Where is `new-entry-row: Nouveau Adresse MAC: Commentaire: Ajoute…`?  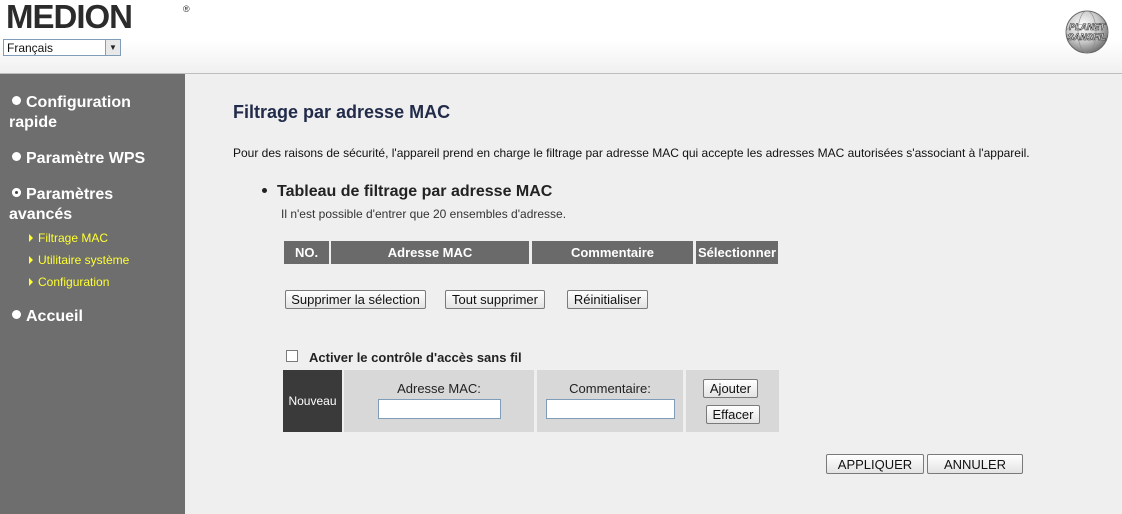
new-entry-row: Nouveau Adresse MAC: Commentaire: Ajoute… is located at coordinates (531, 401).